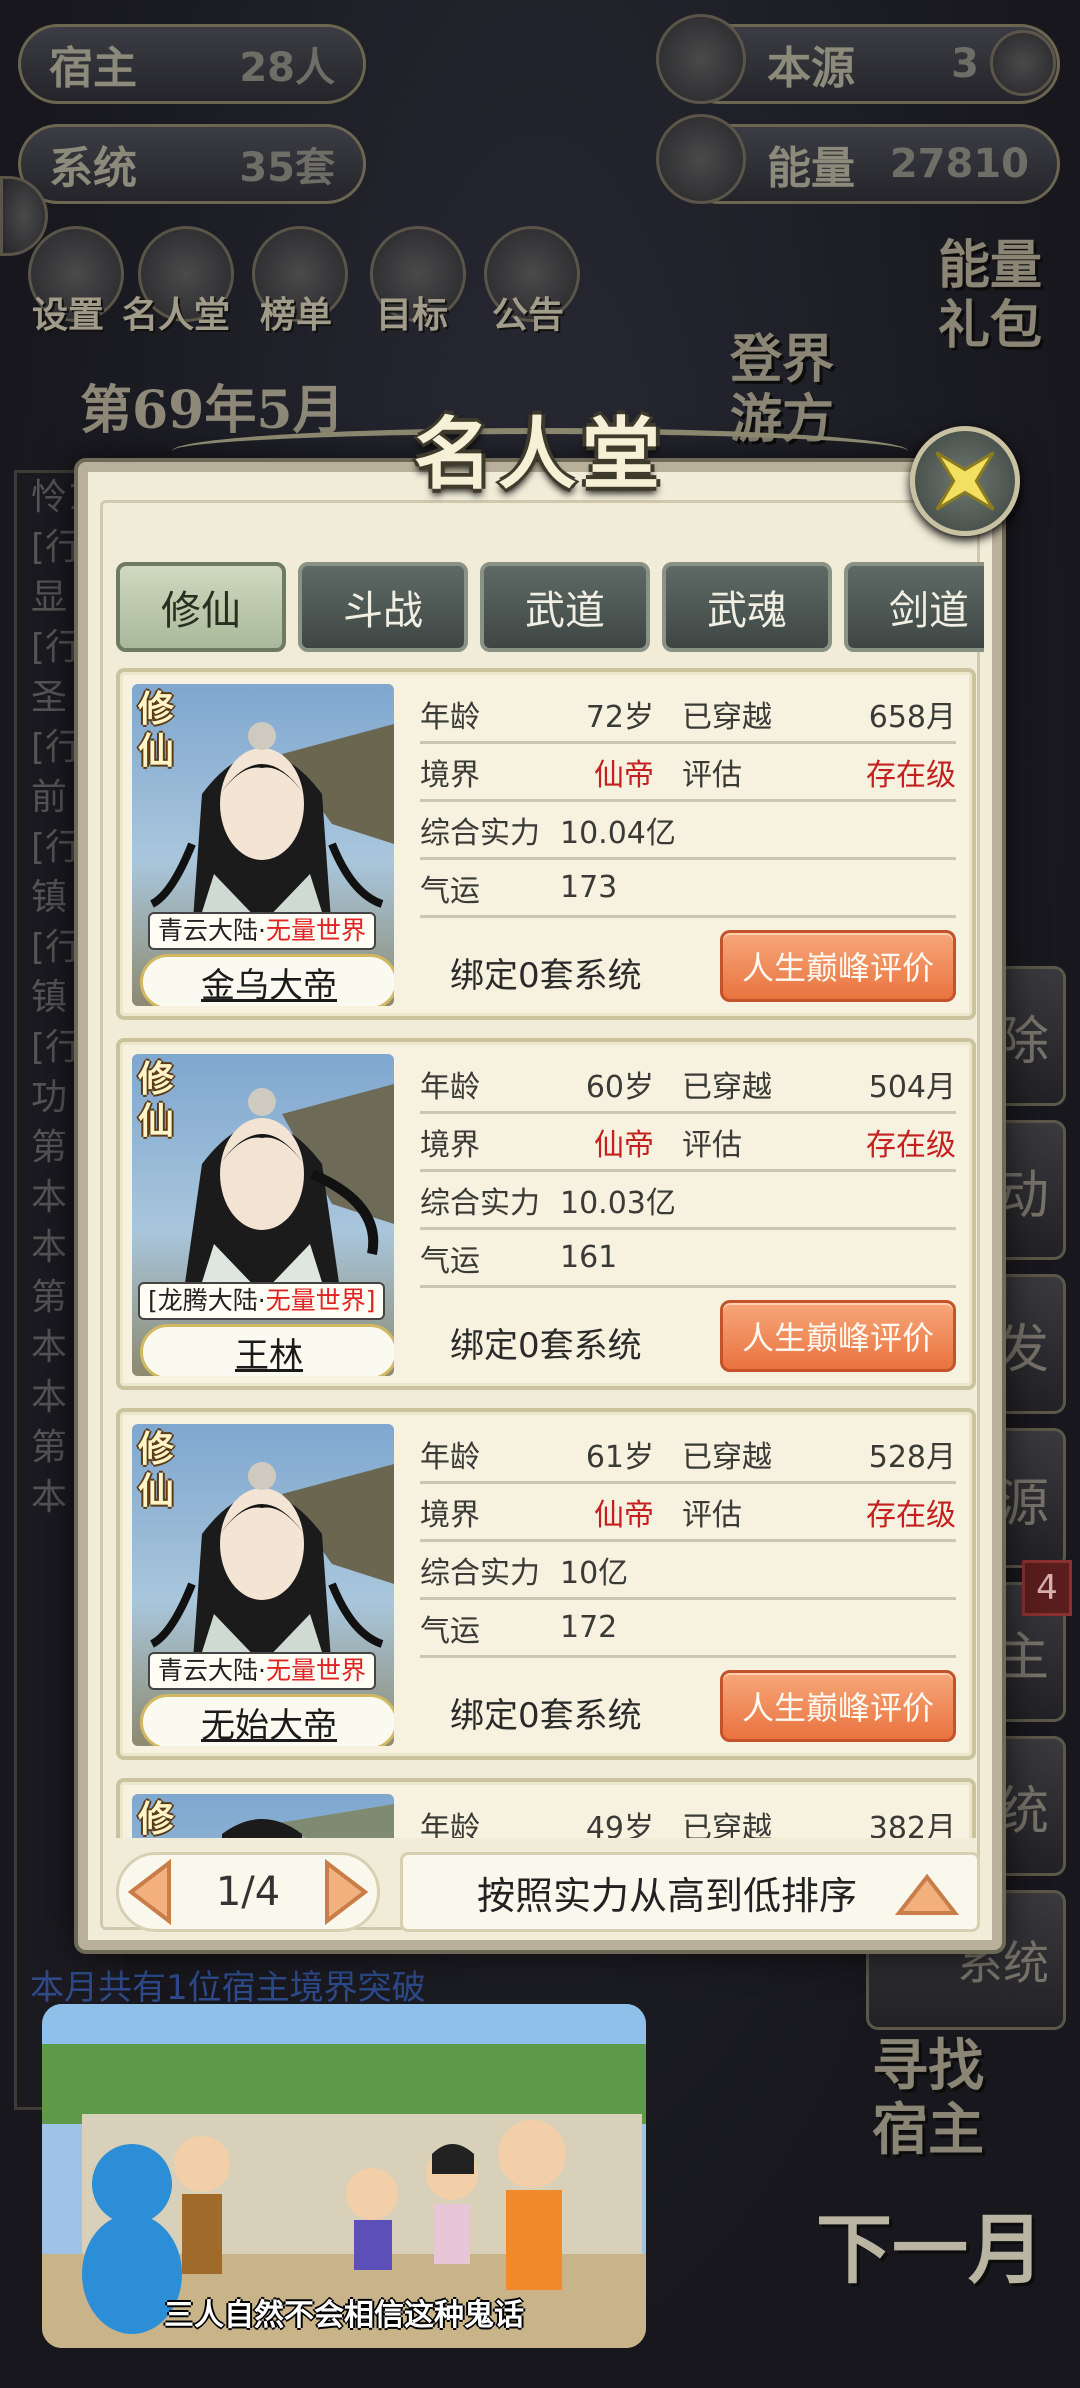 The width and height of the screenshot is (1080, 2388). I want to click on next-page-icon, so click(346, 1892).